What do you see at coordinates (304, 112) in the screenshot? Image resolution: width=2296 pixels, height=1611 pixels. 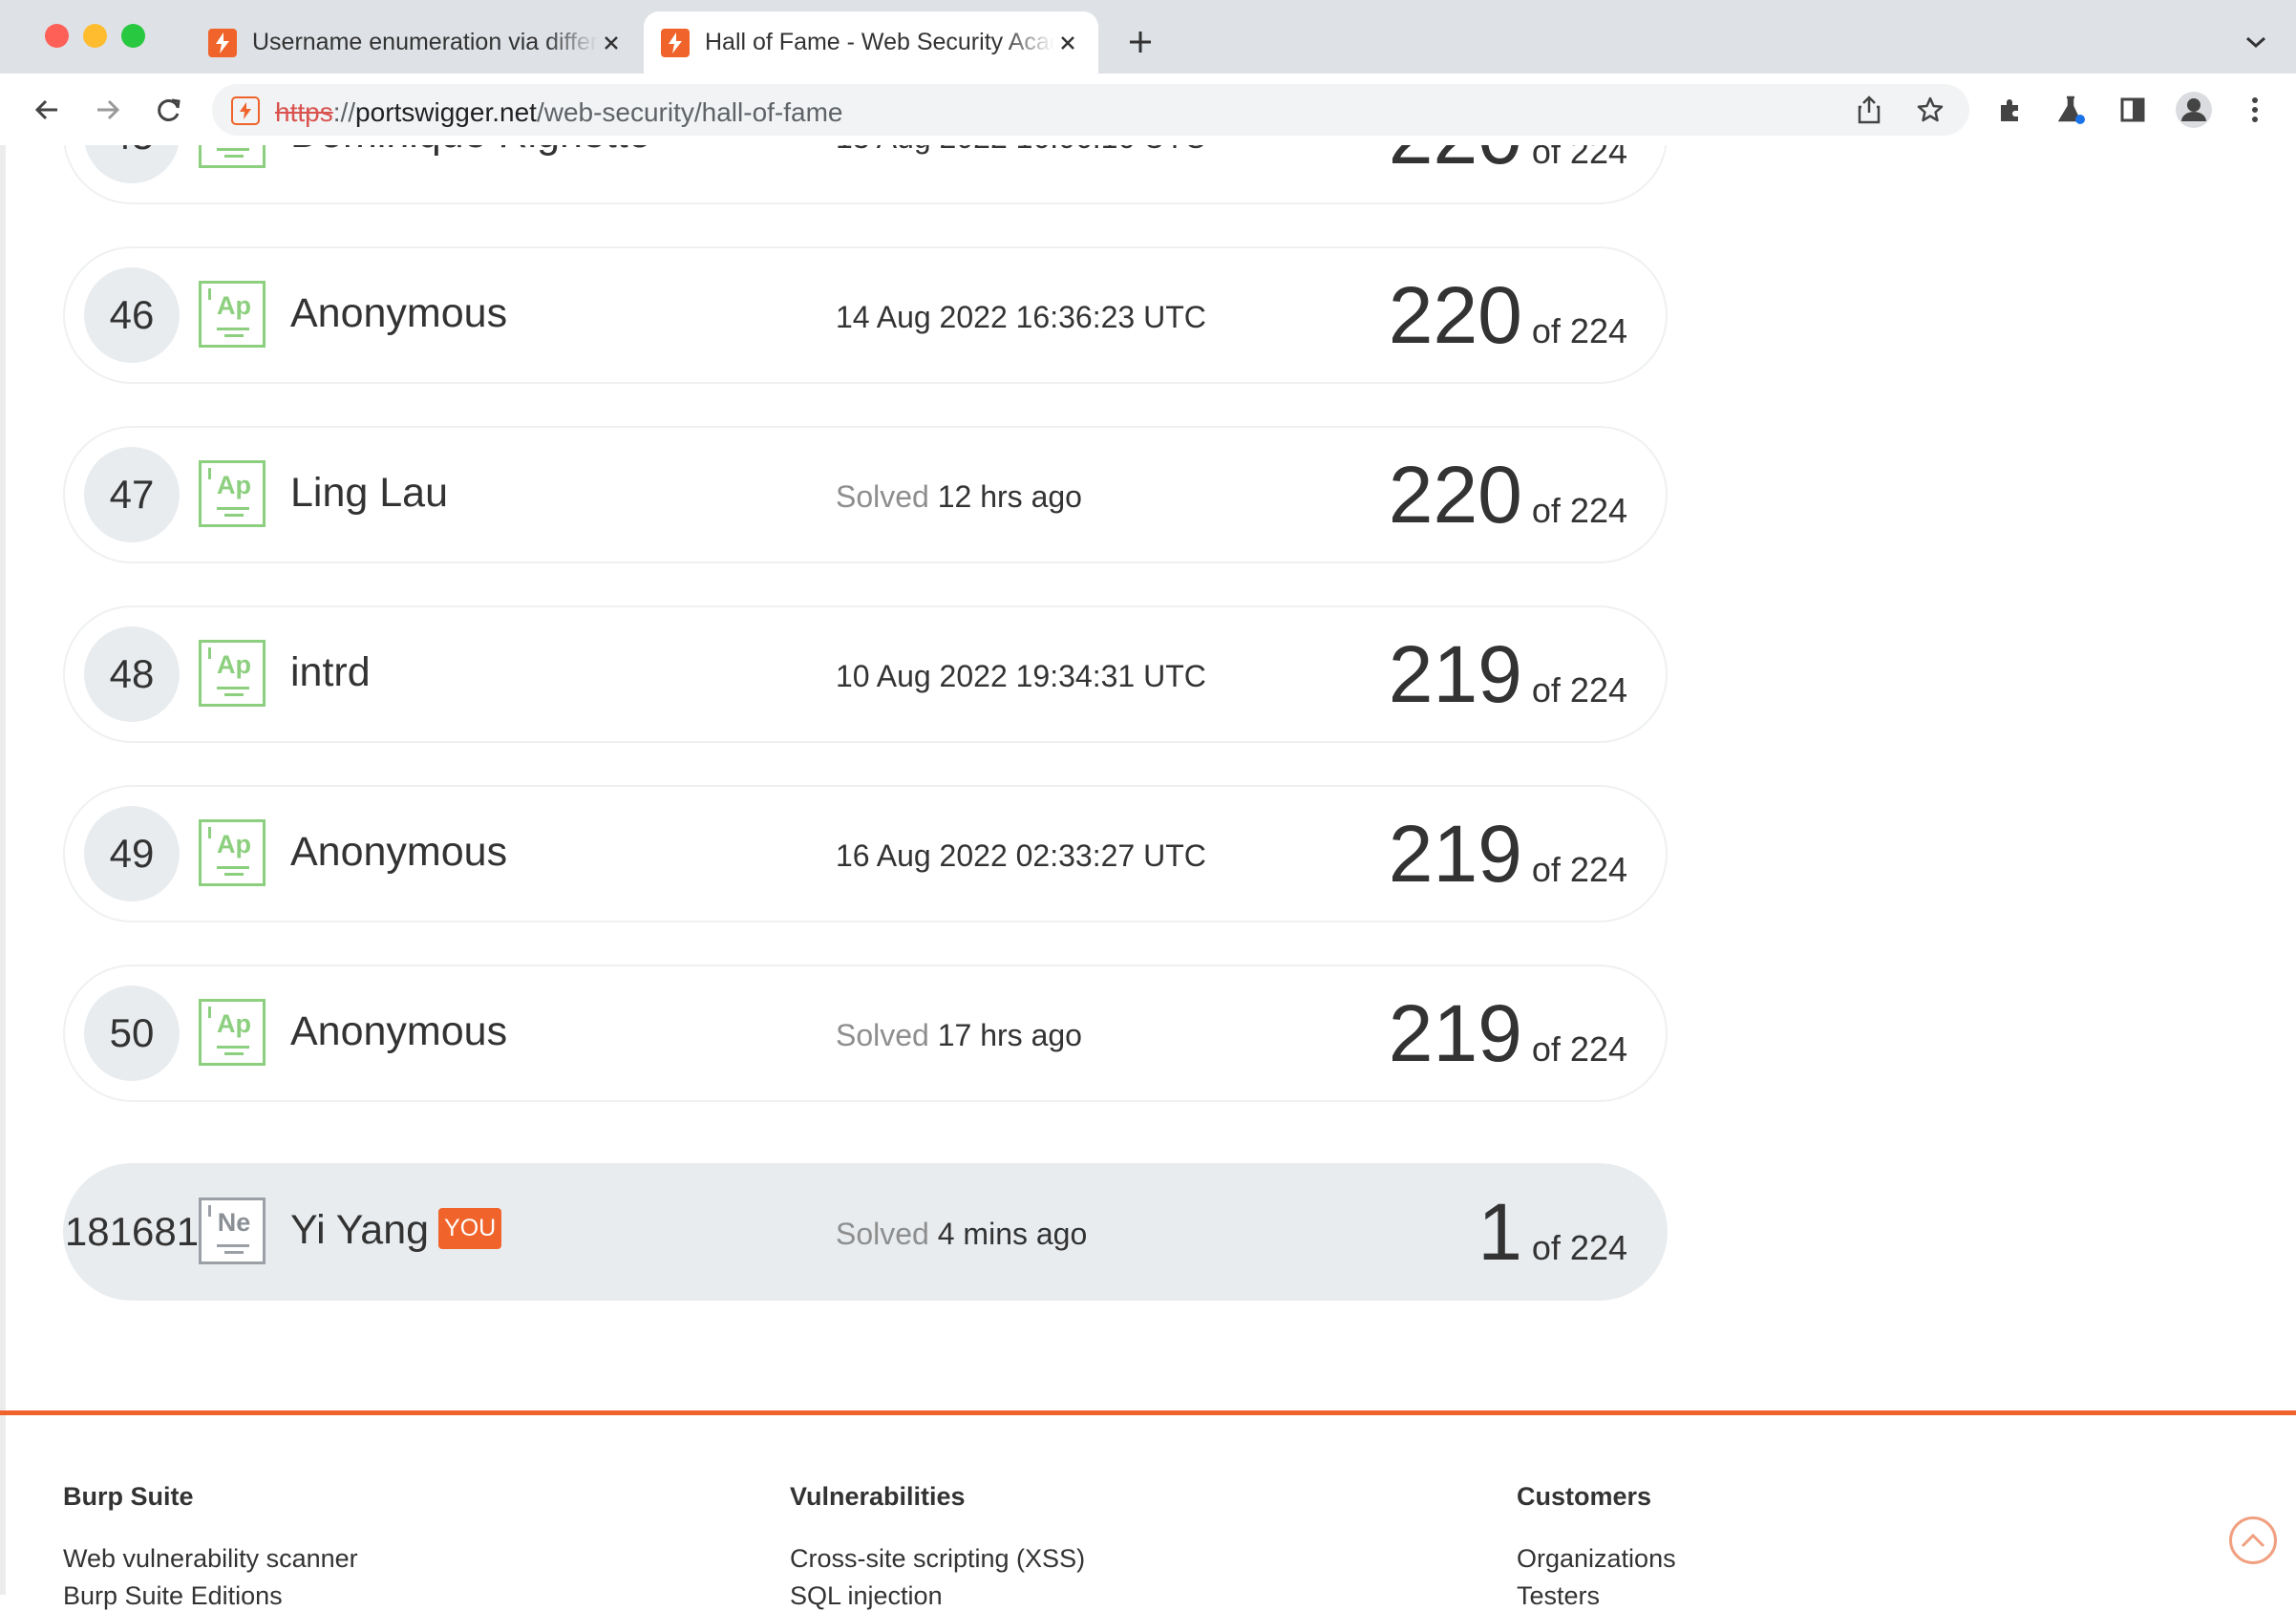 I see `url-scheme: https` at bounding box center [304, 112].